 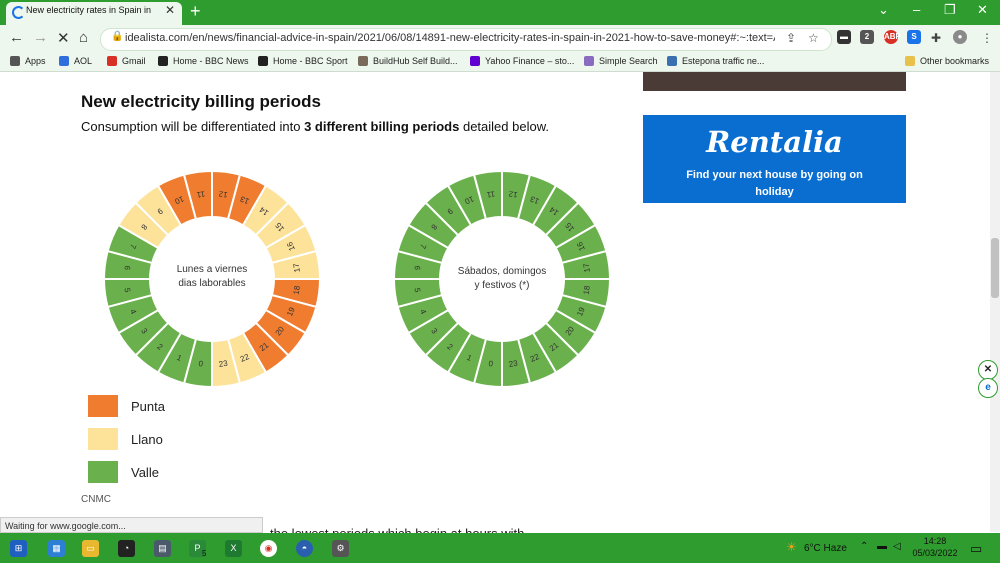 What do you see at coordinates (501, 285) in the screenshot?
I see `weekend-wheel-label-2: y festivos (*)` at bounding box center [501, 285].